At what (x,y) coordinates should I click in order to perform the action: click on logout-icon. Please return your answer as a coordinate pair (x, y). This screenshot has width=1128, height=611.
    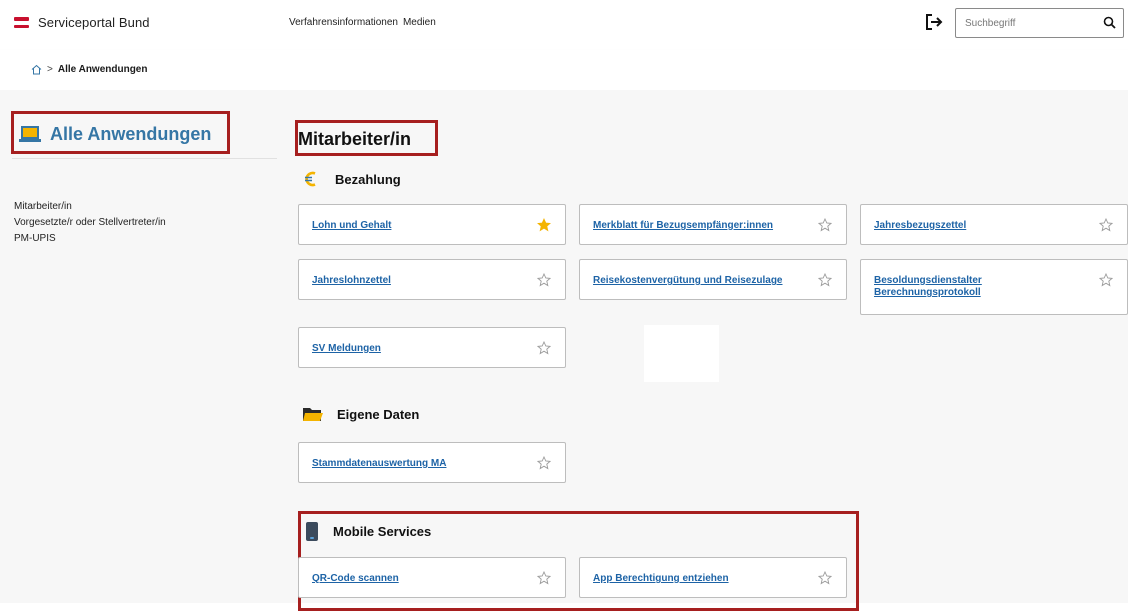
    Looking at the image, I should click on (934, 22).